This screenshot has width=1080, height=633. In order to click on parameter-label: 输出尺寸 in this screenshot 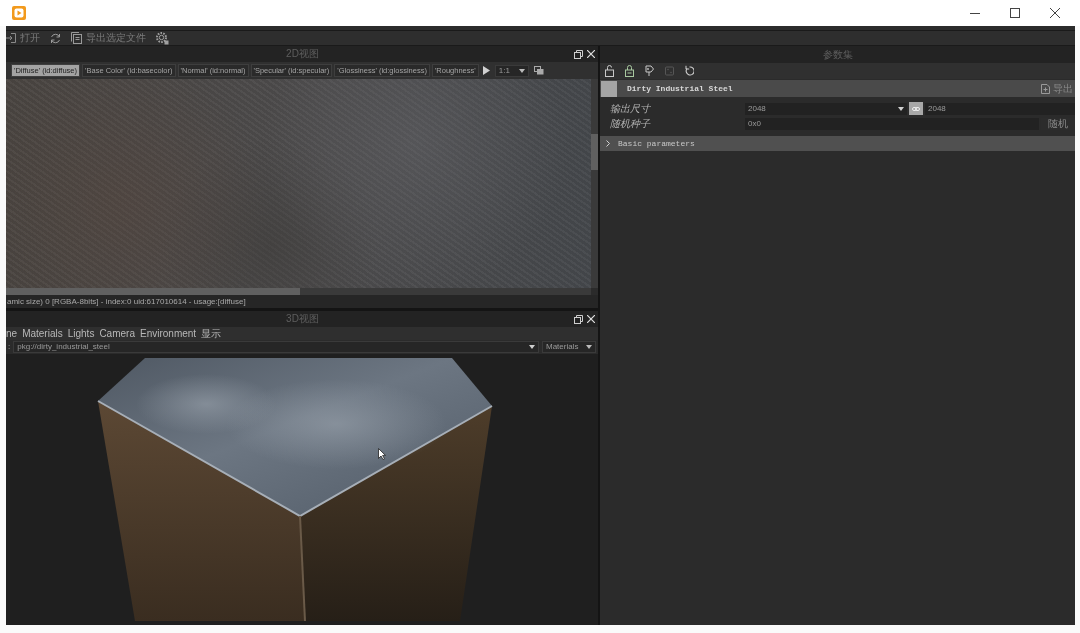, I will do `click(629, 108)`.